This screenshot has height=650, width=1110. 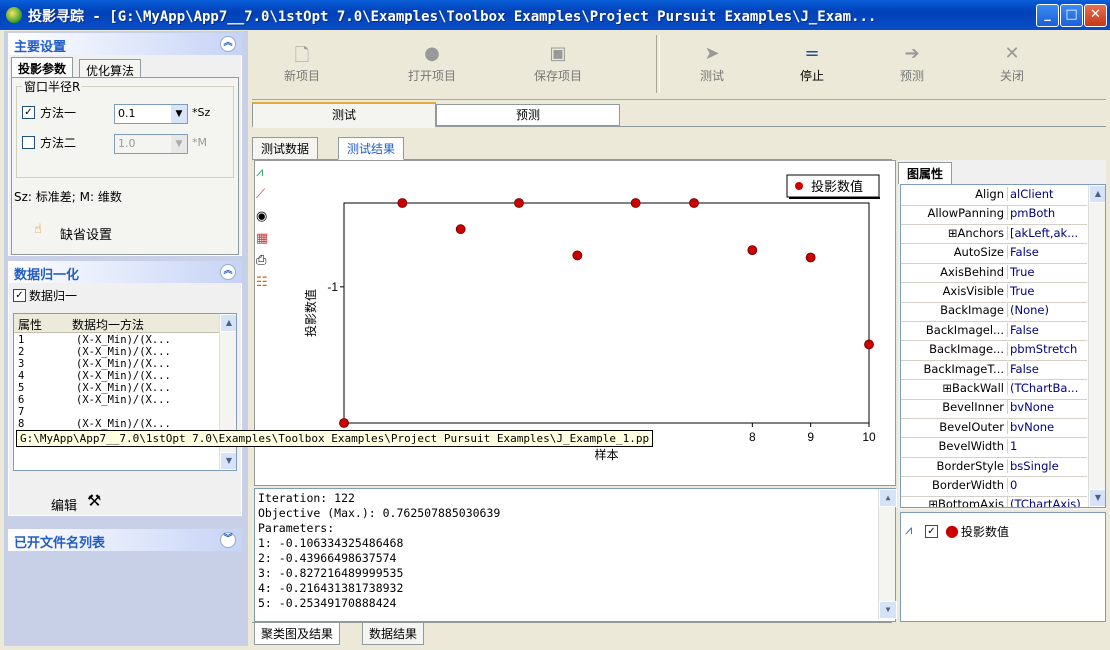 I want to click on tab-test-data: 测试数据, so click(x=285, y=148).